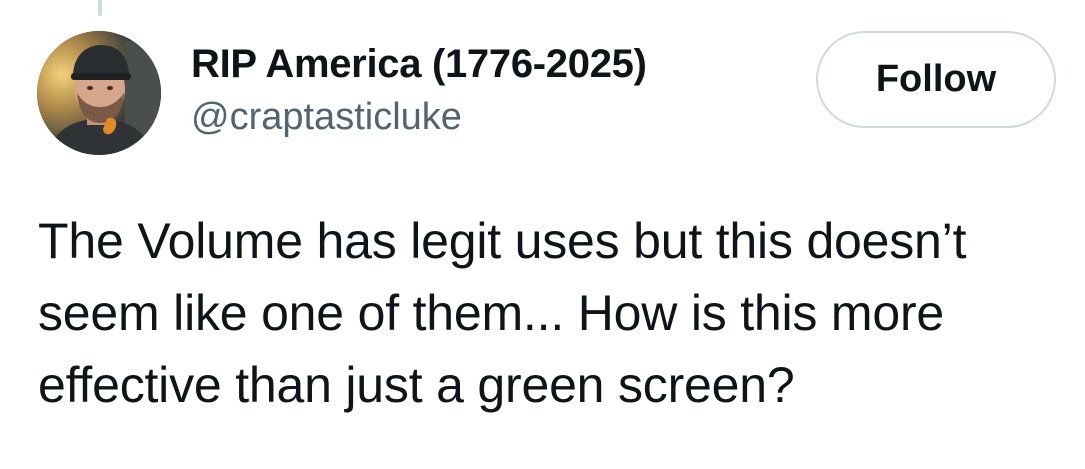  I want to click on author-identity: RIP America (1776-2025) @craptasticluke, so click(419, 89).